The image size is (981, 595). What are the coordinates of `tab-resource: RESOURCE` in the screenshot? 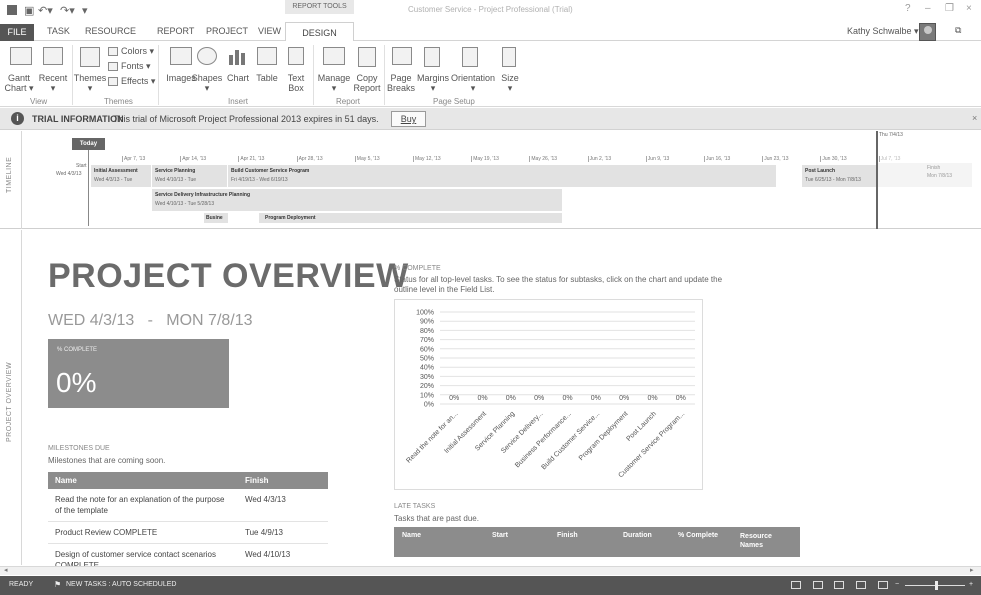 It's located at (110, 31).